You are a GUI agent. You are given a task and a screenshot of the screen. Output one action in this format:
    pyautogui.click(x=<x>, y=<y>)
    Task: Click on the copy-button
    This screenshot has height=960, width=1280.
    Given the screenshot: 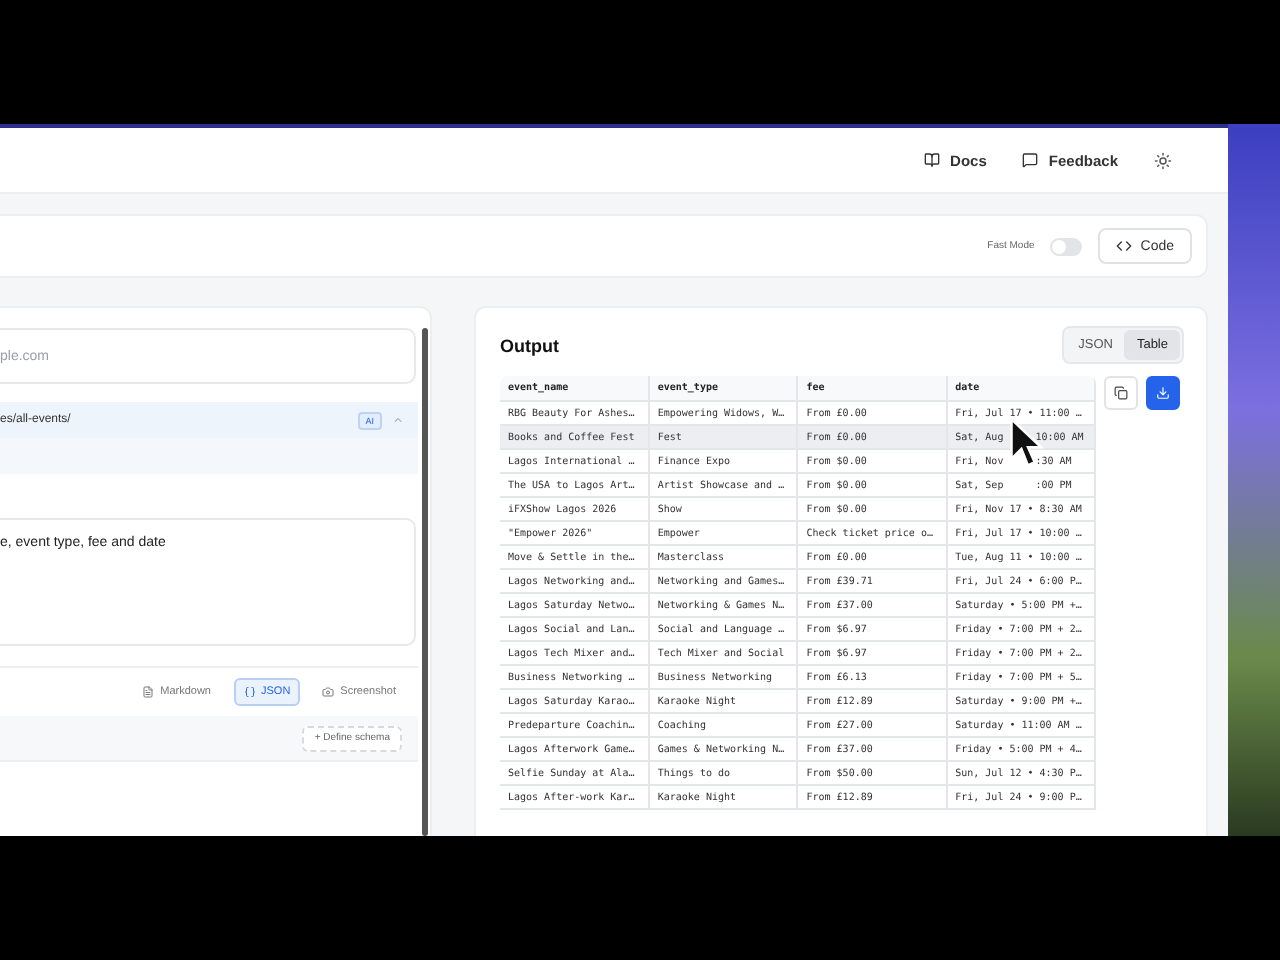 What is the action you would take?
    pyautogui.click(x=1121, y=393)
    